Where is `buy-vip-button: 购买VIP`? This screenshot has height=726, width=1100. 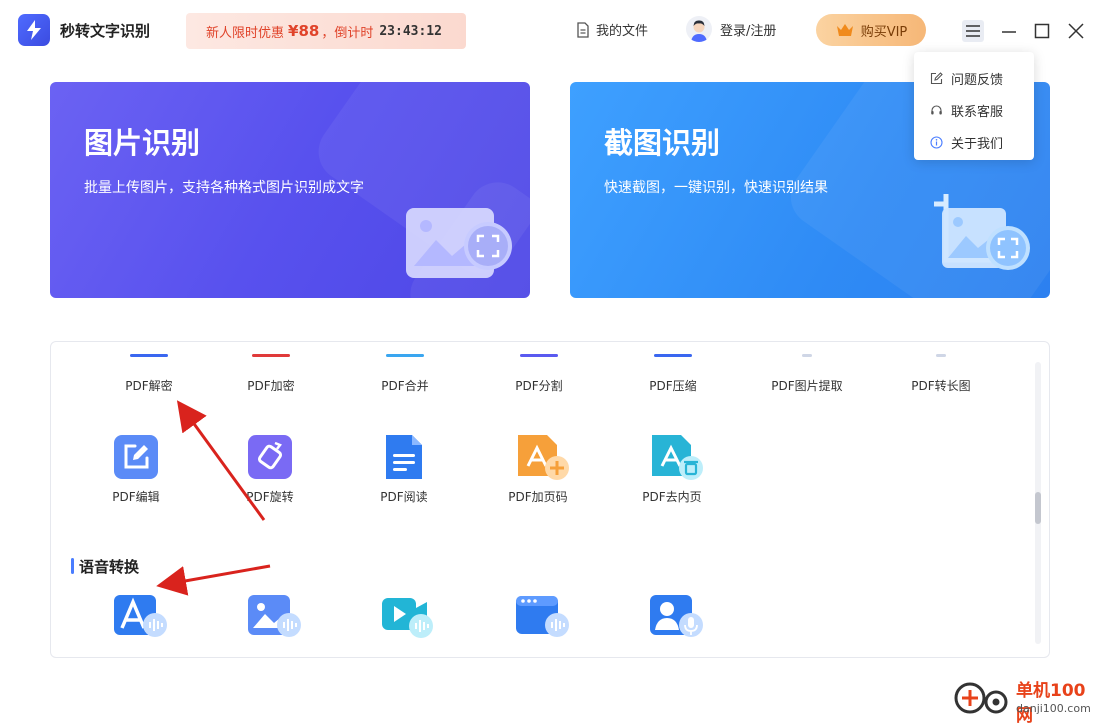
buy-vip-button: 购买VIP is located at coordinates (871, 30).